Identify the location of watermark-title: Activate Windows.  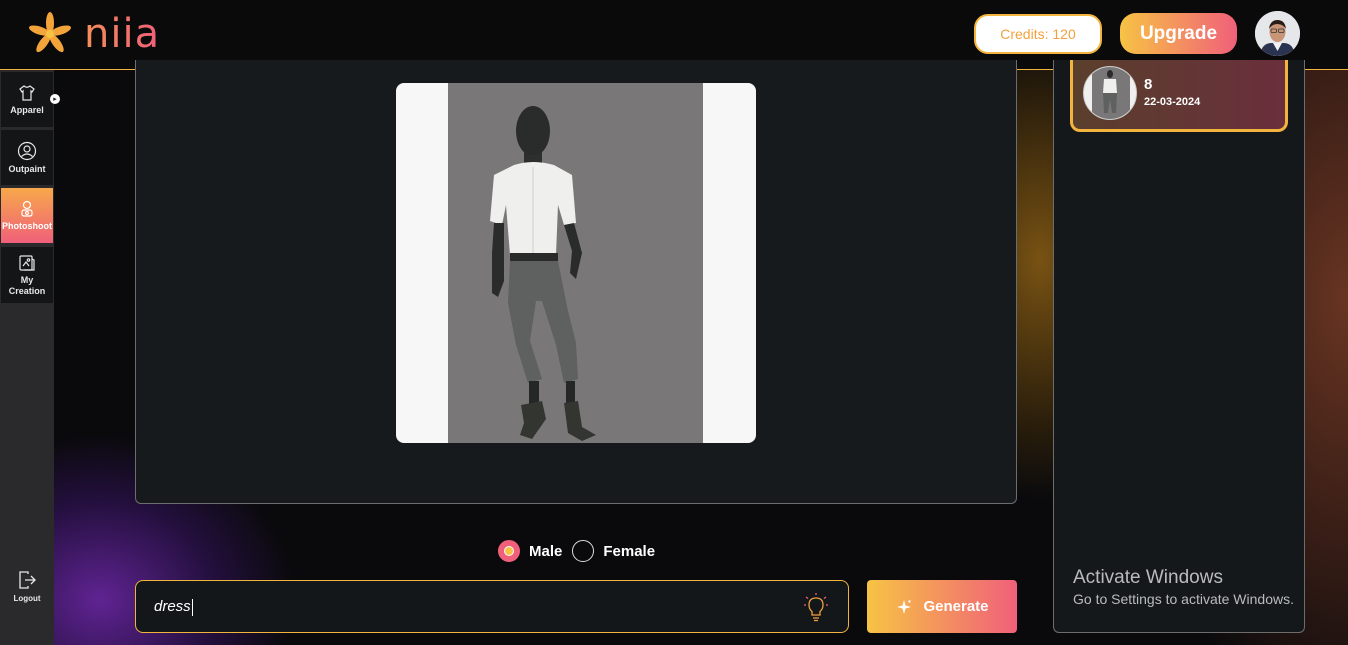
(1148, 577).